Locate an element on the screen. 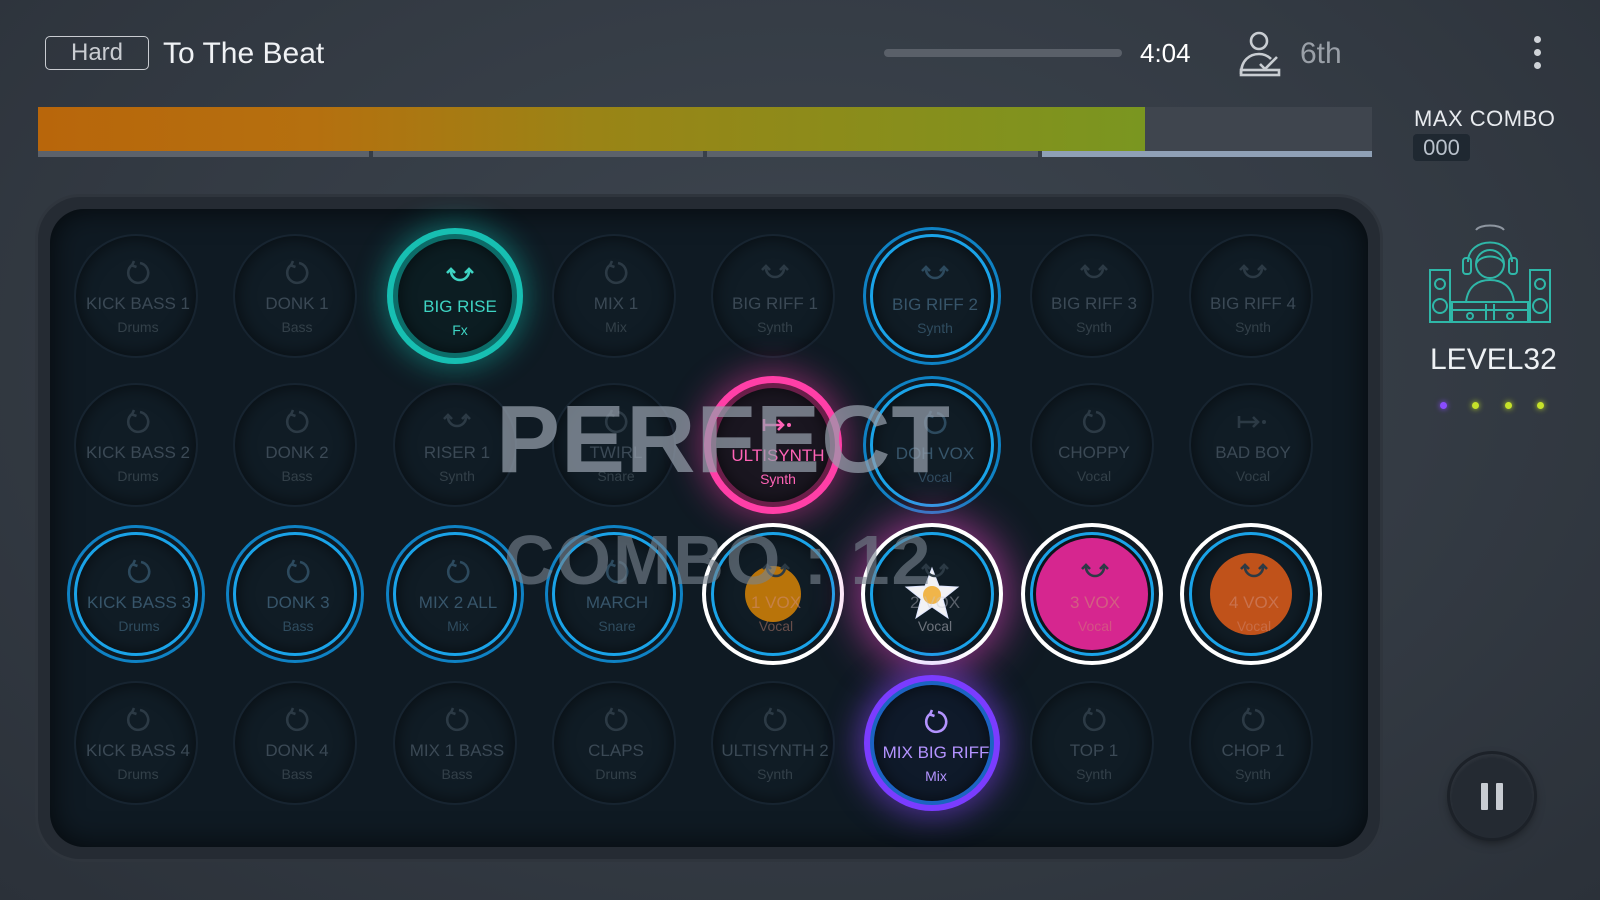 This screenshot has height=900, width=1600. pause-icon is located at coordinates (1484, 796).